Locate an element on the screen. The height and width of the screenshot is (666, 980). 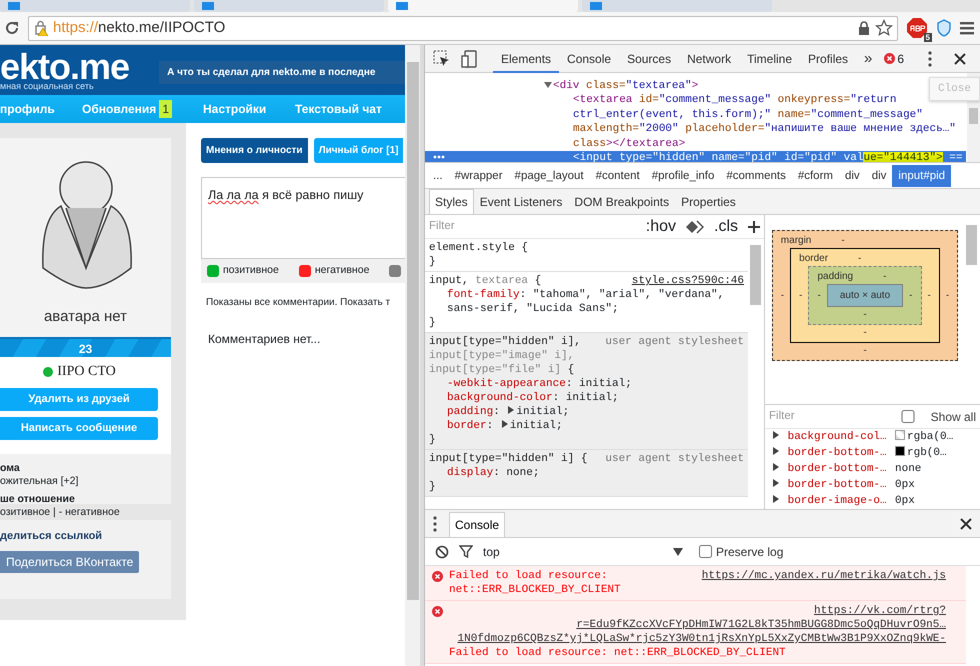
css-selector: element.style { is located at coordinates (479, 248).